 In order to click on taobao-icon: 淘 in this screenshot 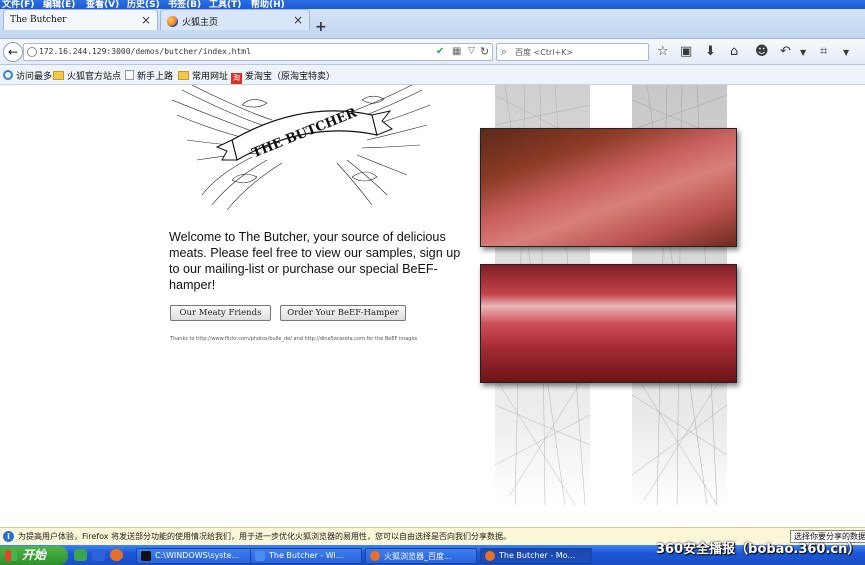, I will do `click(236, 78)`.